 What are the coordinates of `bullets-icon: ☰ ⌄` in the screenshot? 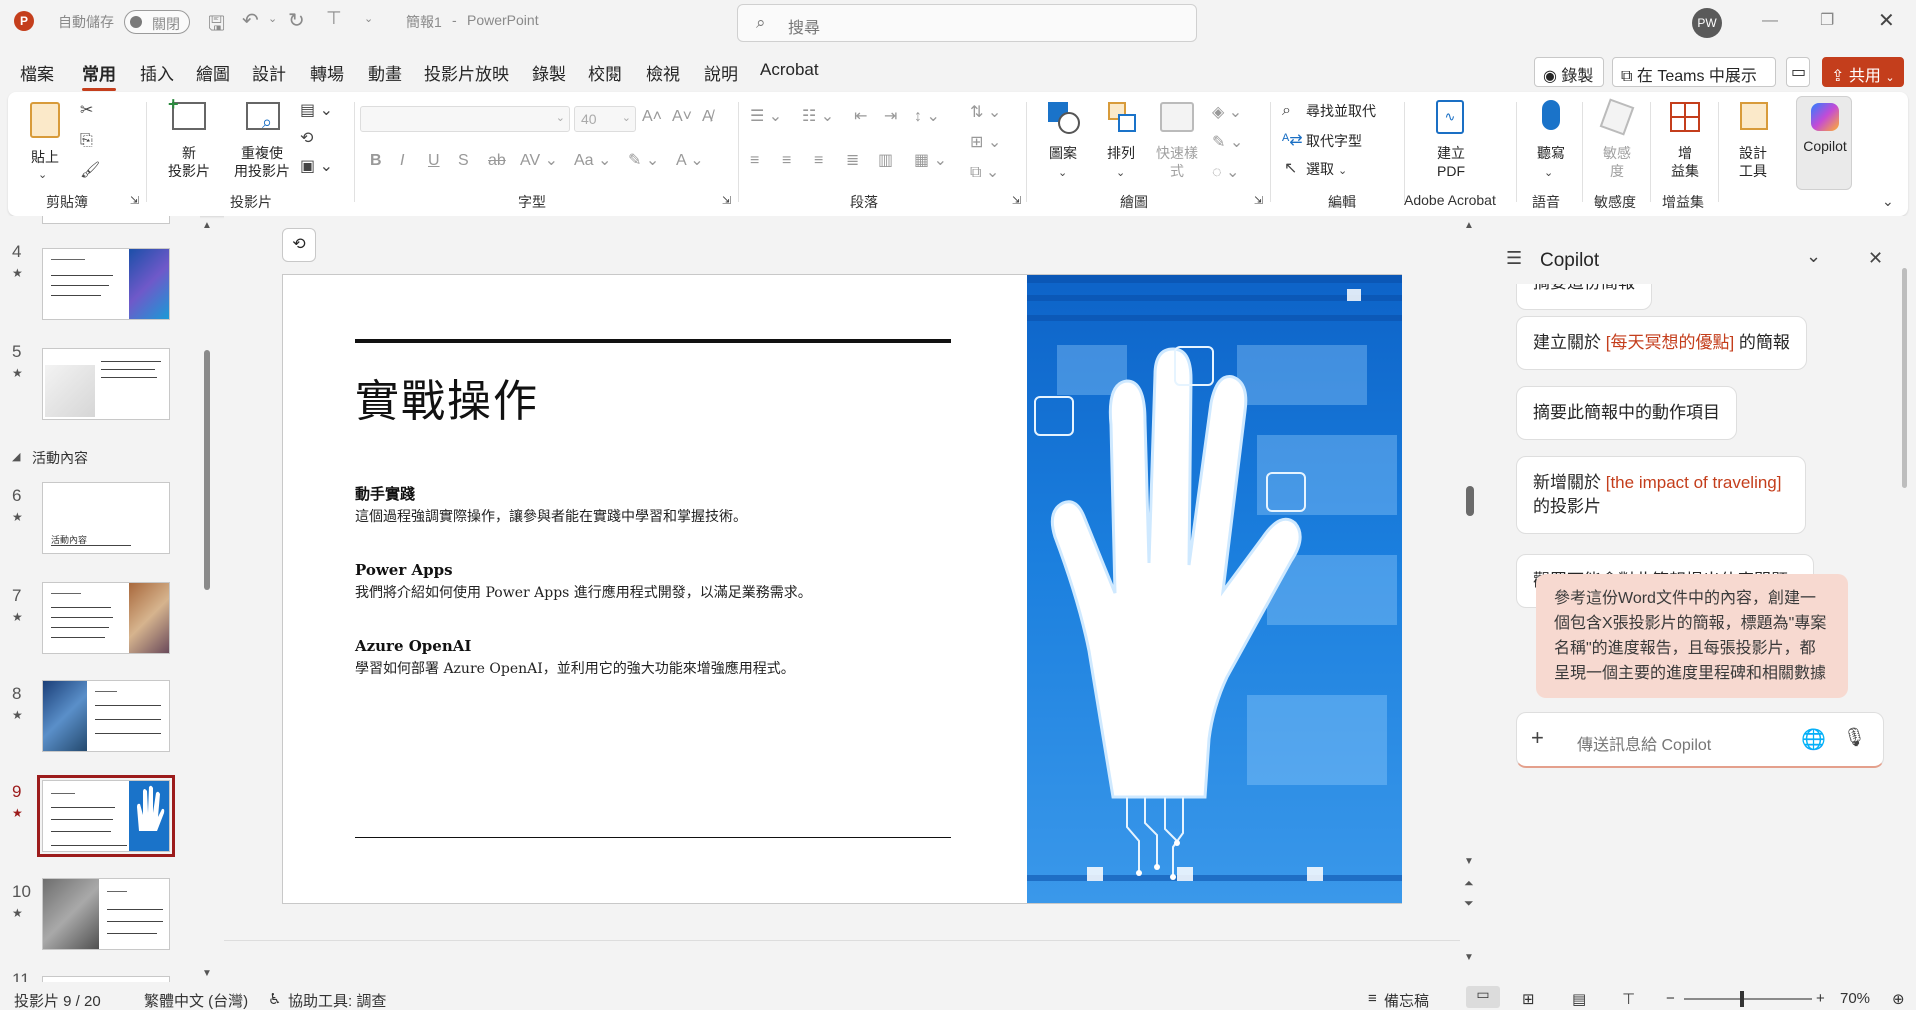 It's located at (766, 117).